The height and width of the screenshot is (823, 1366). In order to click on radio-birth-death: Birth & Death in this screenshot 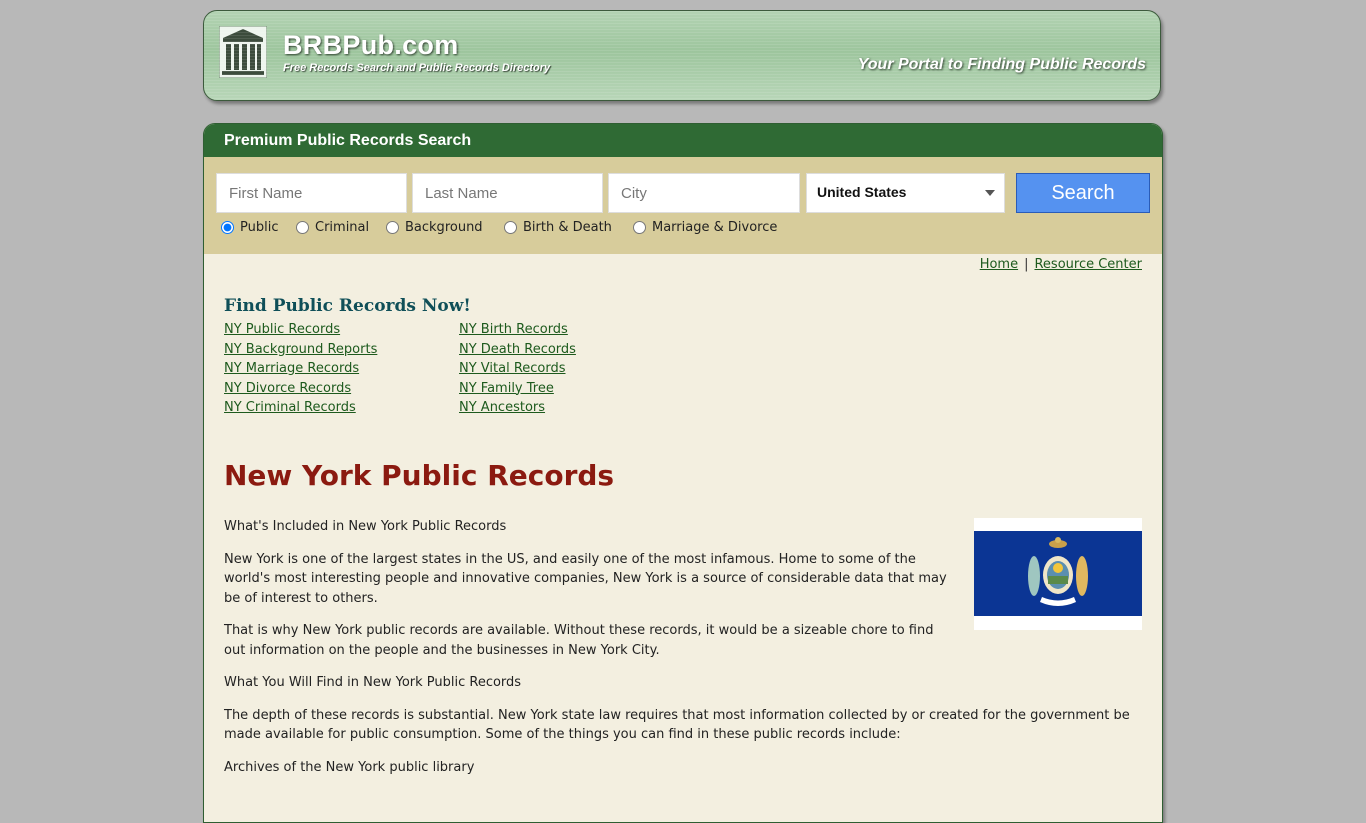, I will do `click(558, 227)`.